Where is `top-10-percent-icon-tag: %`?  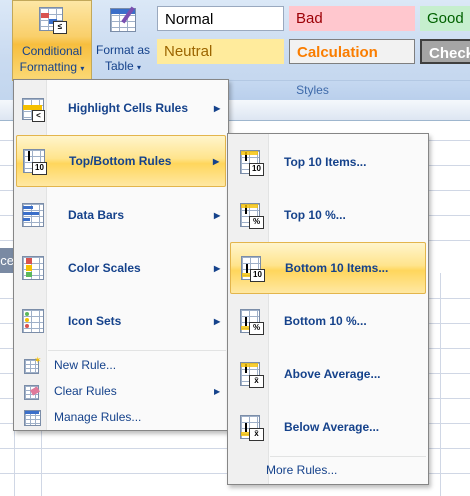
top-10-percent-icon-tag: % is located at coordinates (256, 222).